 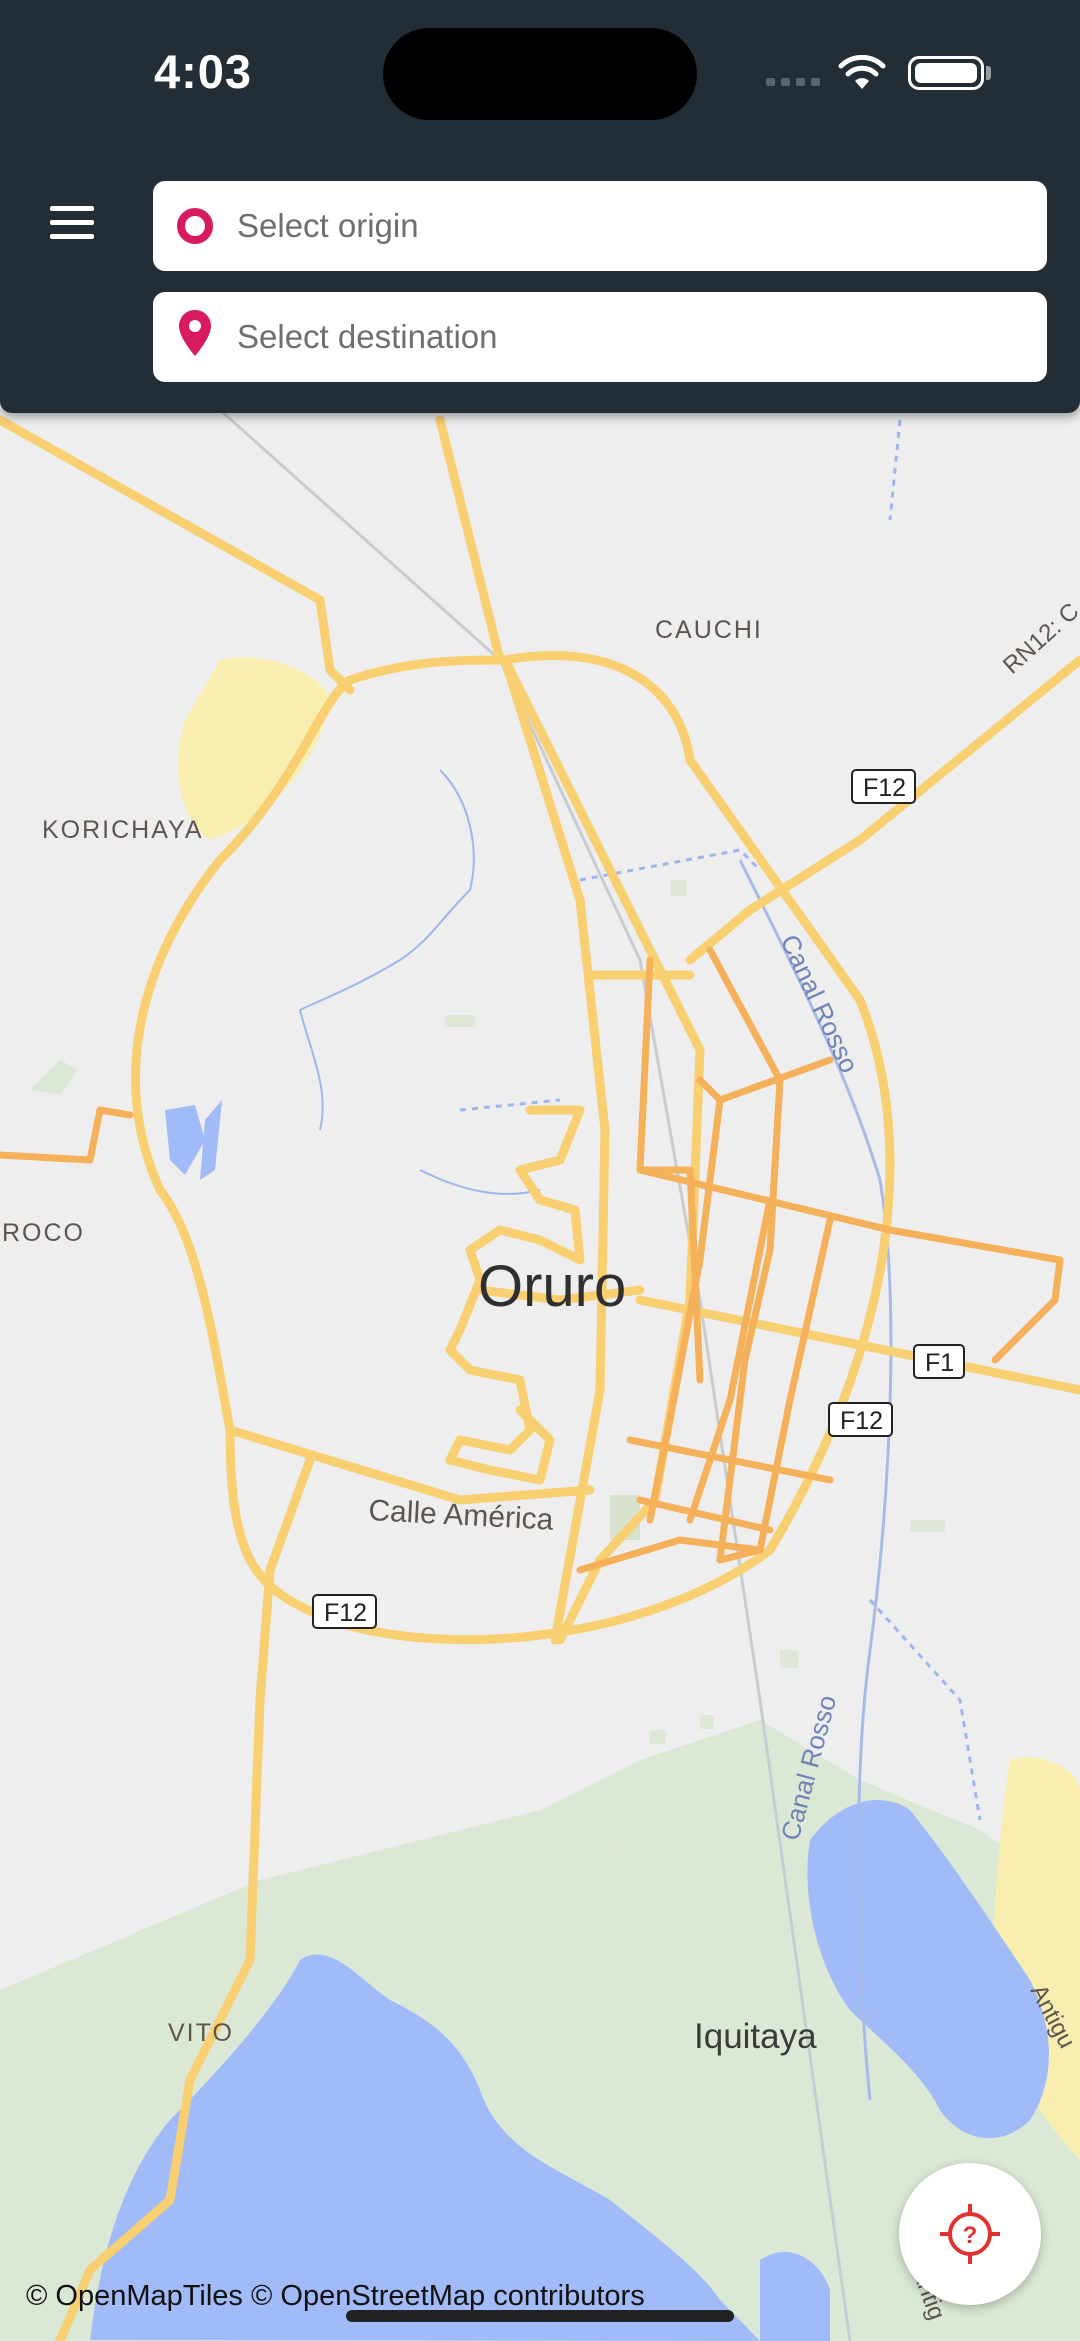 I want to click on road-shield-f1: F1, so click(x=939, y=1363).